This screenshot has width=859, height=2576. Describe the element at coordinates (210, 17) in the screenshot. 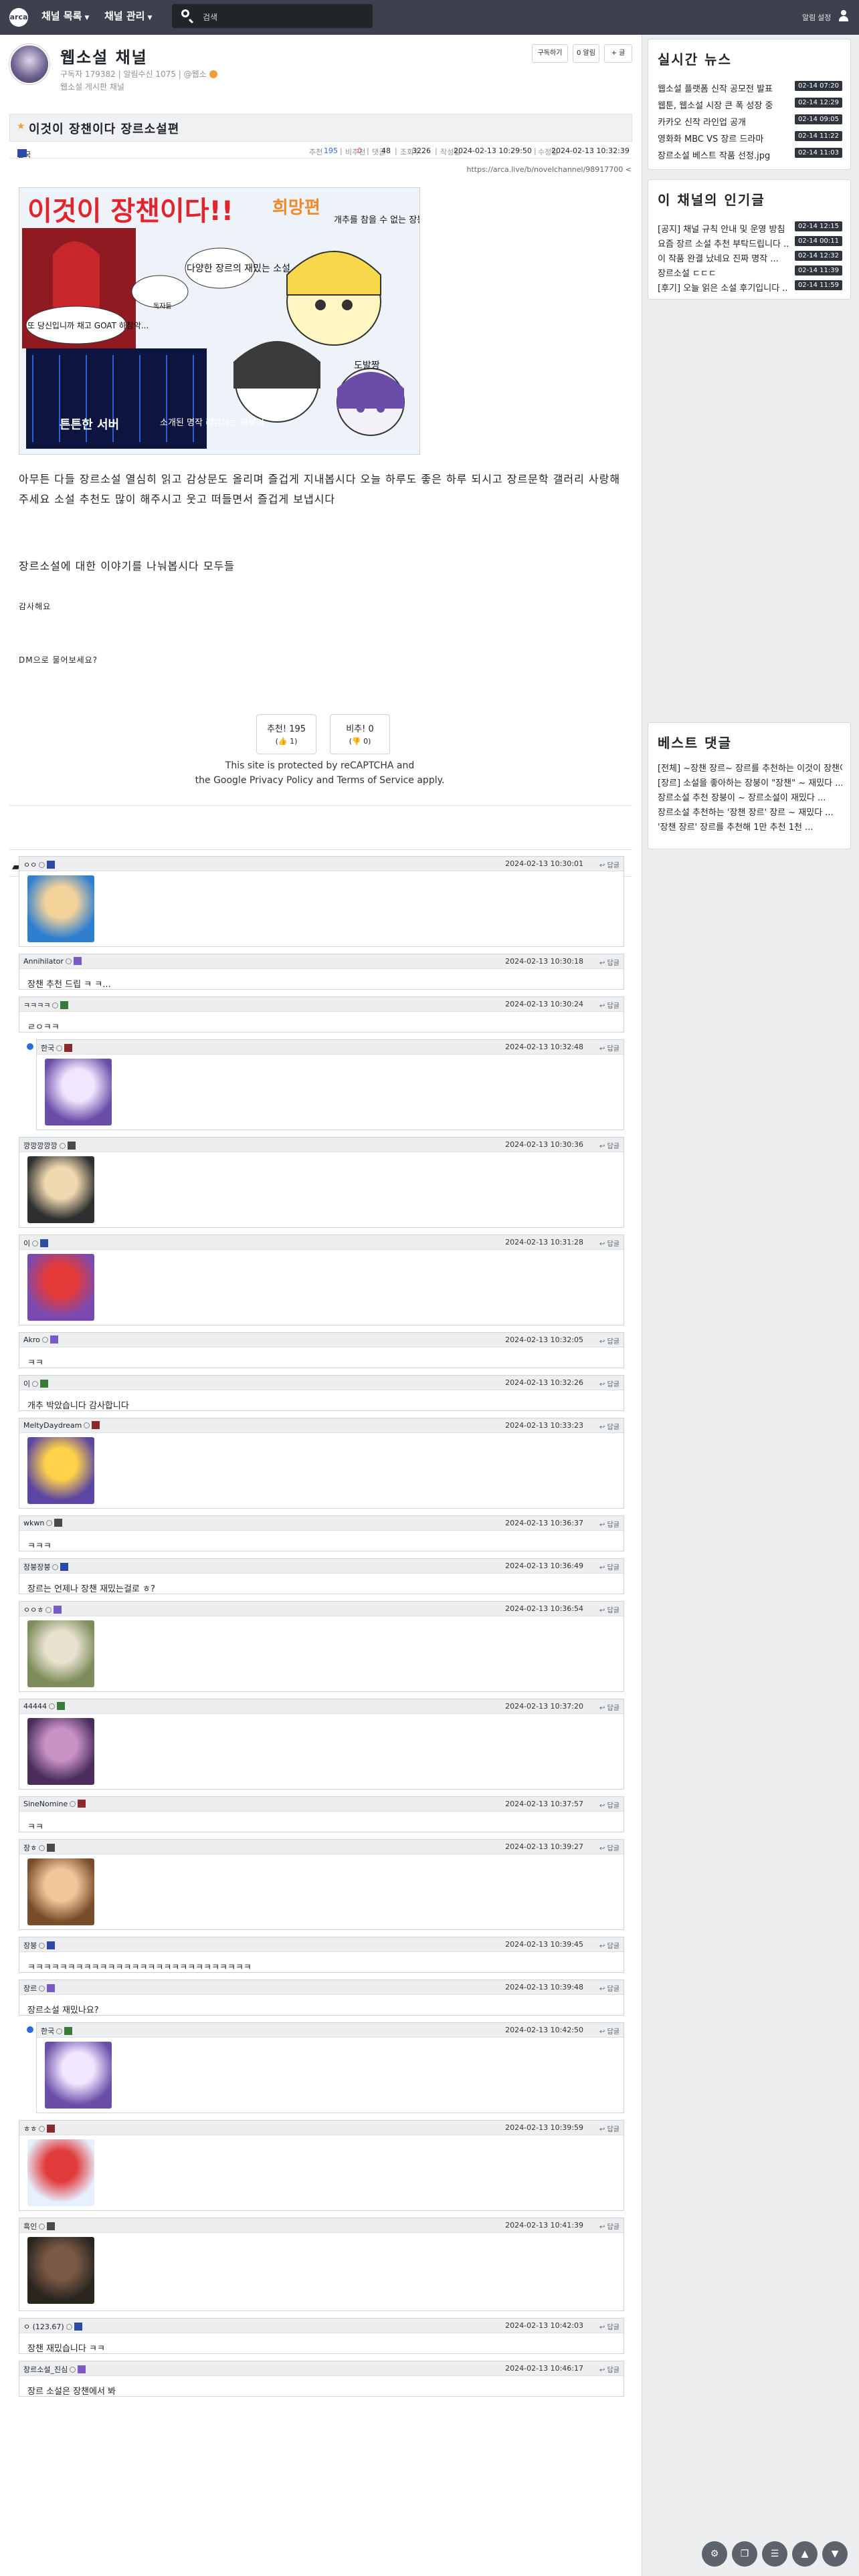

I see `search-input: 검색` at that location.